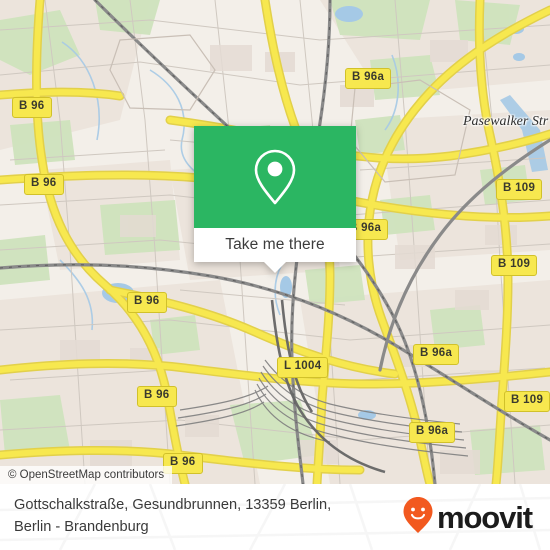 The image size is (550, 550). I want to click on moovit-brand-logo: moovit, so click(469, 517).